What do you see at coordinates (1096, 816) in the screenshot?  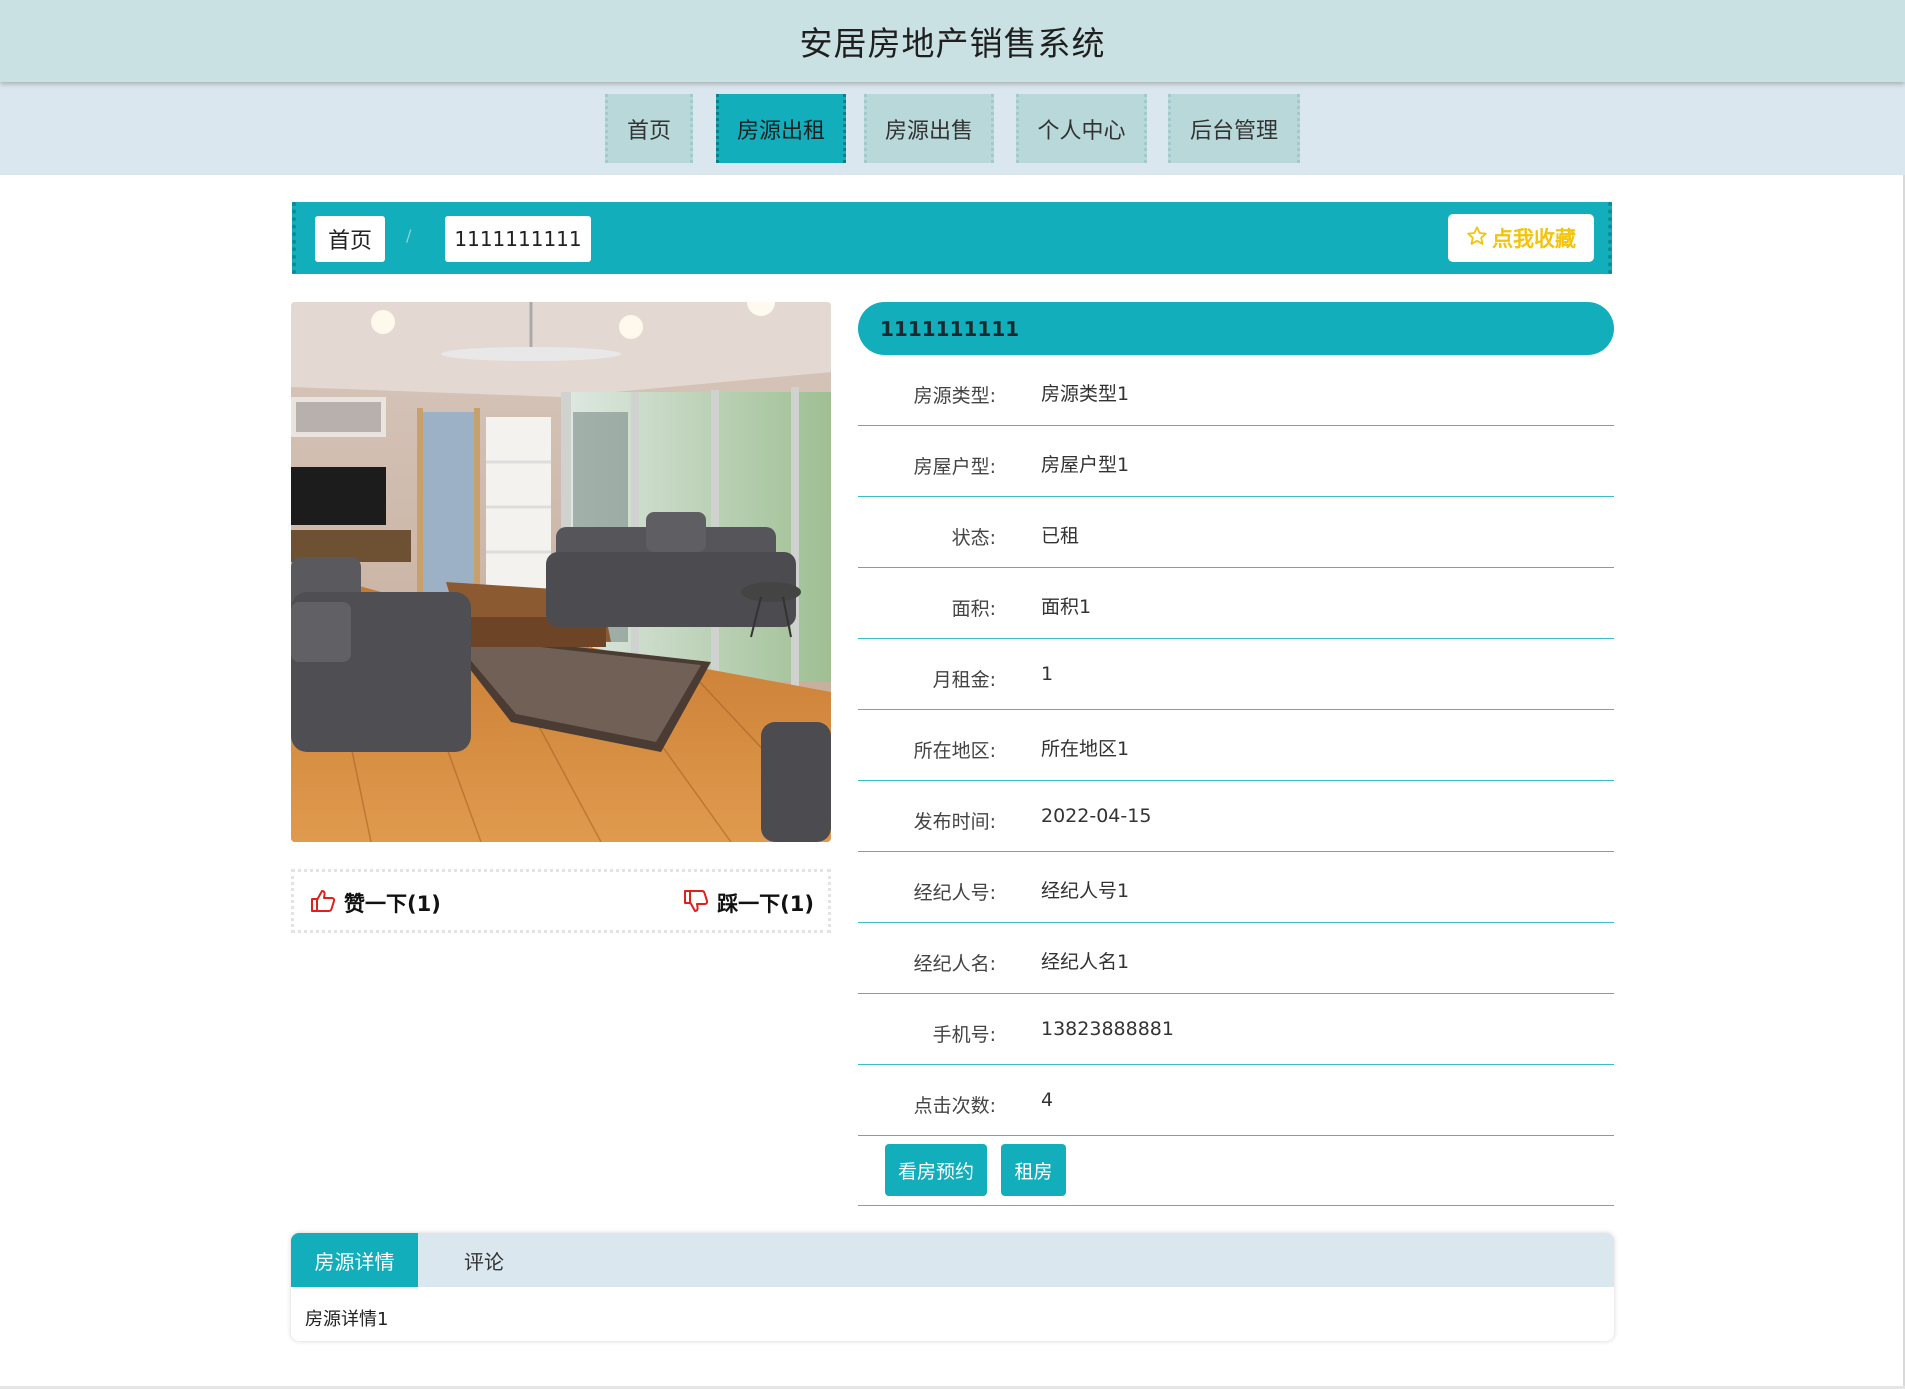 I see `info-value: 2022-04-15` at bounding box center [1096, 816].